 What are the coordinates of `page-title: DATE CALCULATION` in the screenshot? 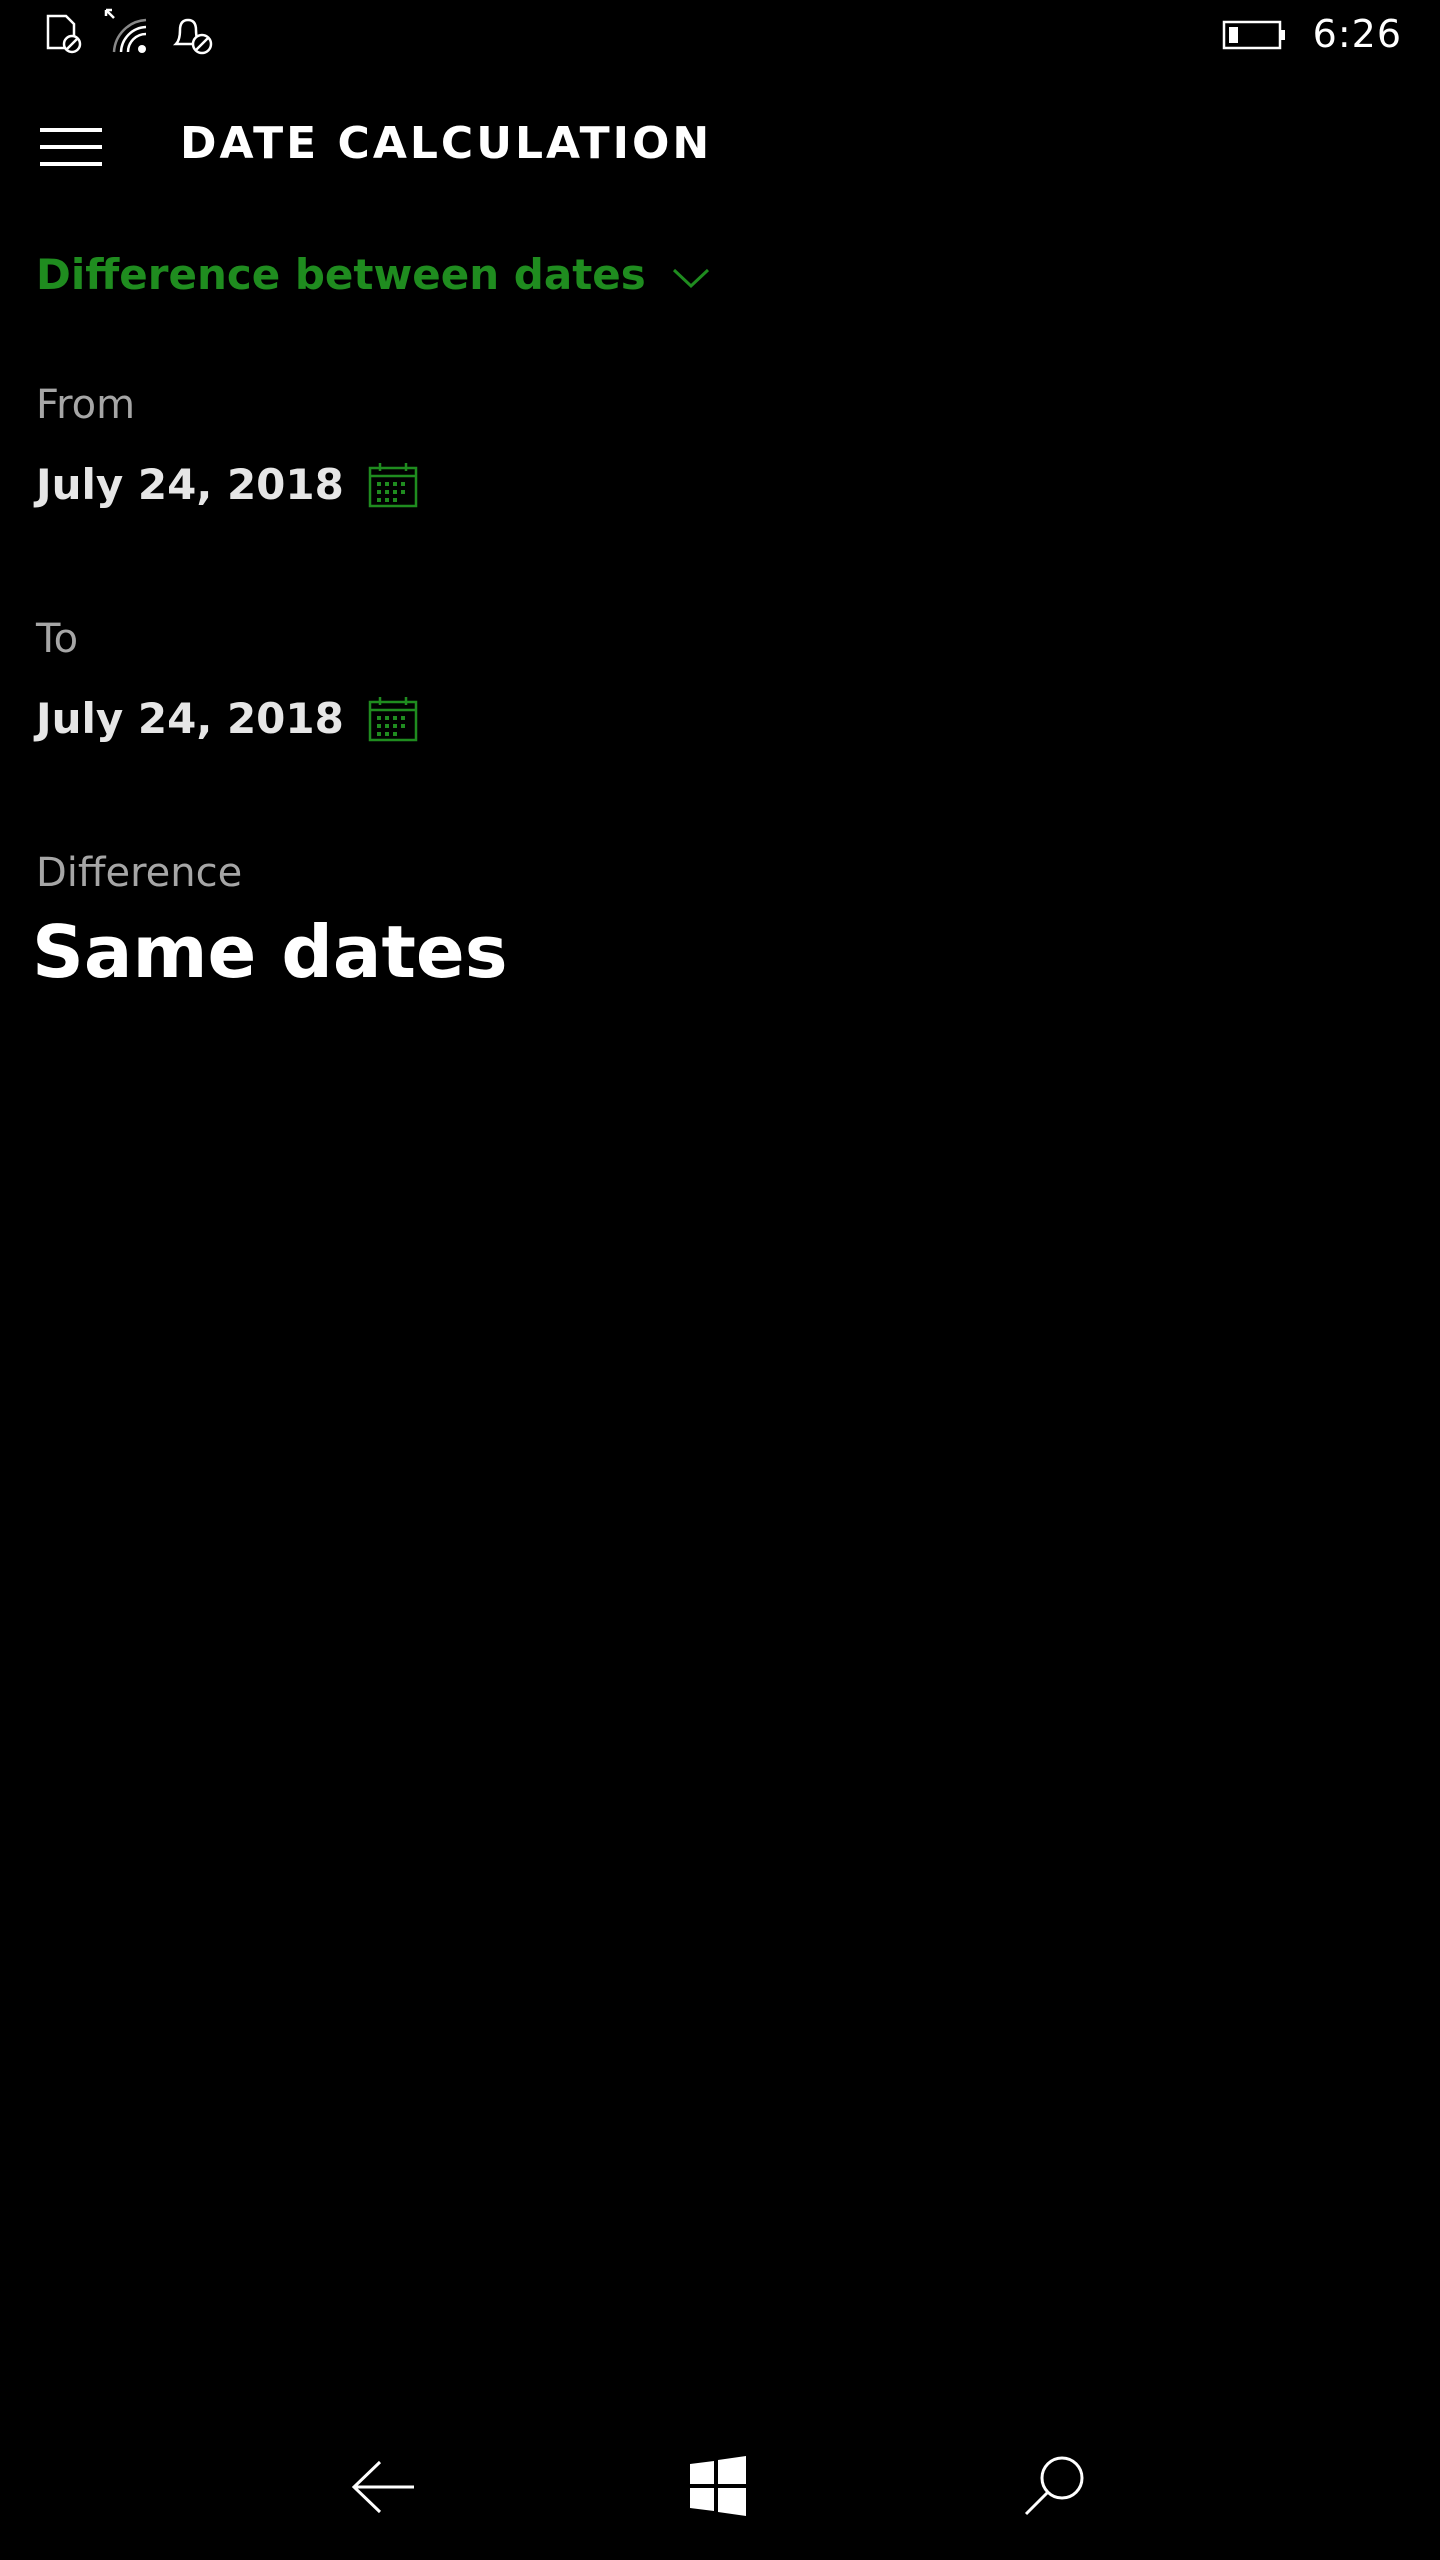 It's located at (446, 143).